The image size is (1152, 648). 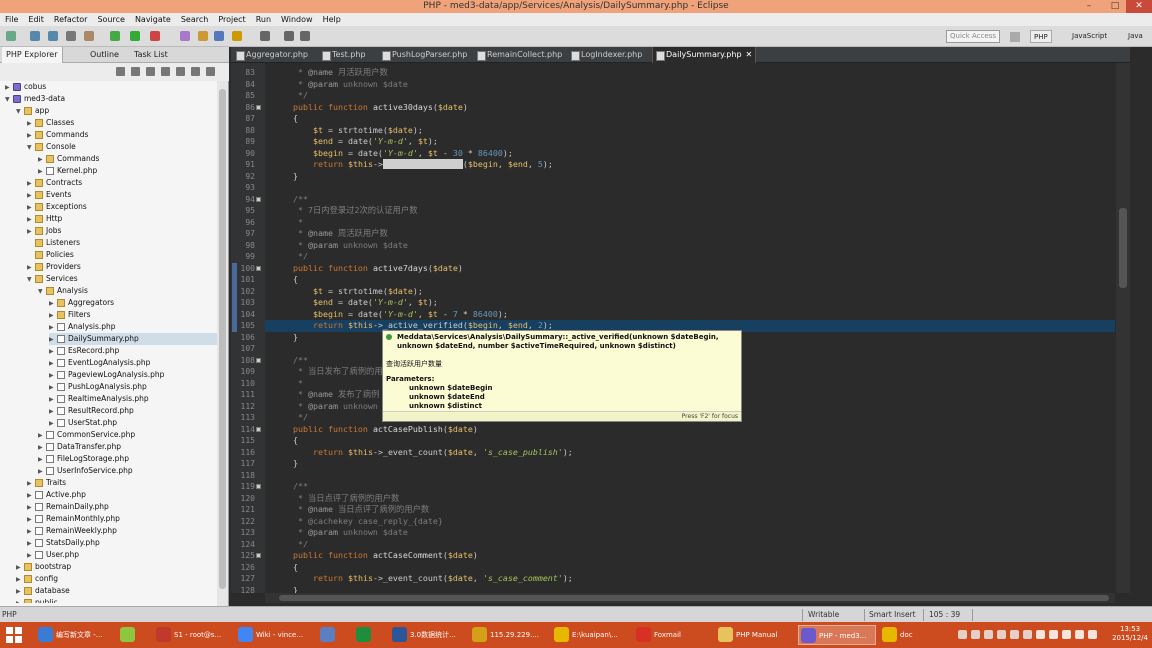 I want to click on ime-icon, so click(x=1092, y=634).